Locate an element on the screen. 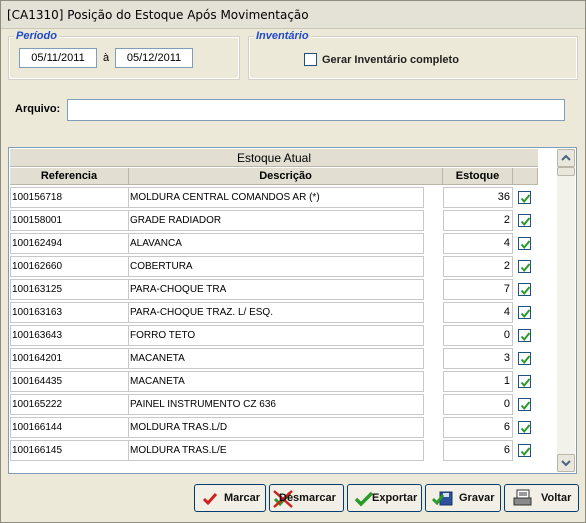 The height and width of the screenshot is (523, 586). cell-estoque: 7 is located at coordinates (478, 289).